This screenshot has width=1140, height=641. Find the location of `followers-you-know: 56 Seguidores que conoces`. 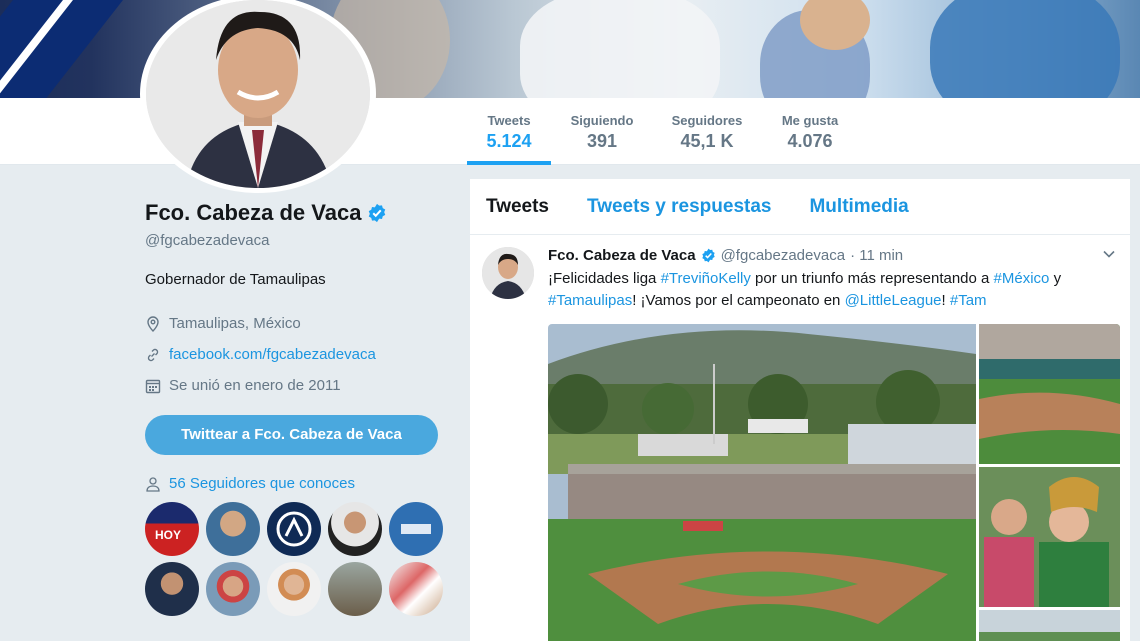

followers-you-know: 56 Seguidores que conoces is located at coordinates (300, 483).